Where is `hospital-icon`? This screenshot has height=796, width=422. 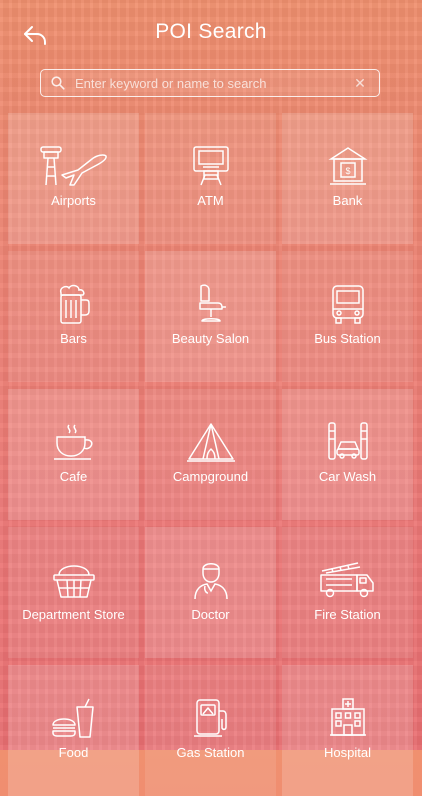
hospital-icon is located at coordinates (347, 717).